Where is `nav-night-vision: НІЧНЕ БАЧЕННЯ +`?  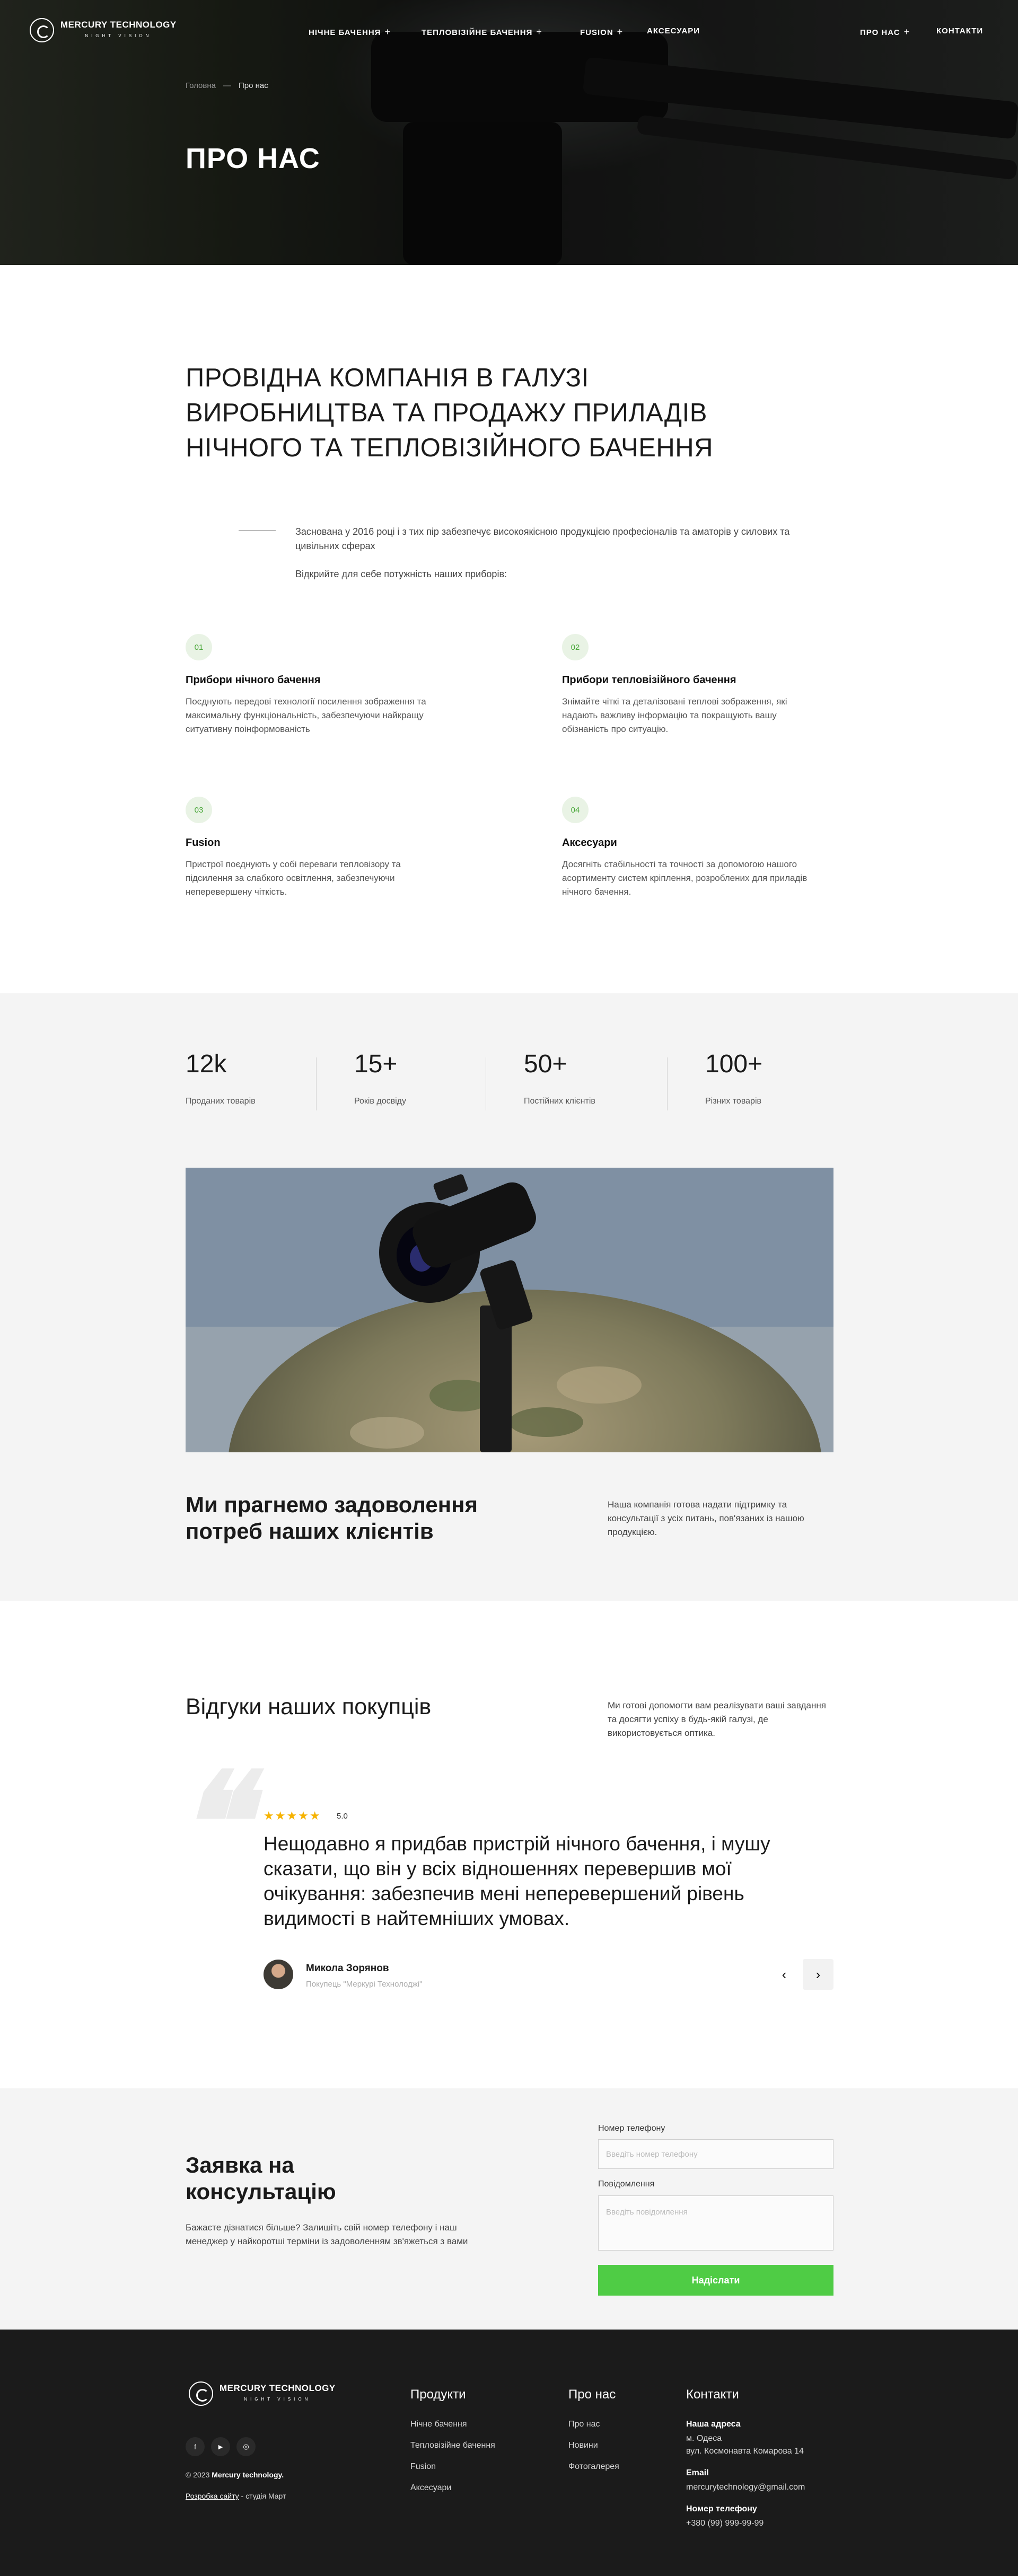
nav-night-vision: НІЧНЕ БАЧЕННЯ + is located at coordinates (350, 32).